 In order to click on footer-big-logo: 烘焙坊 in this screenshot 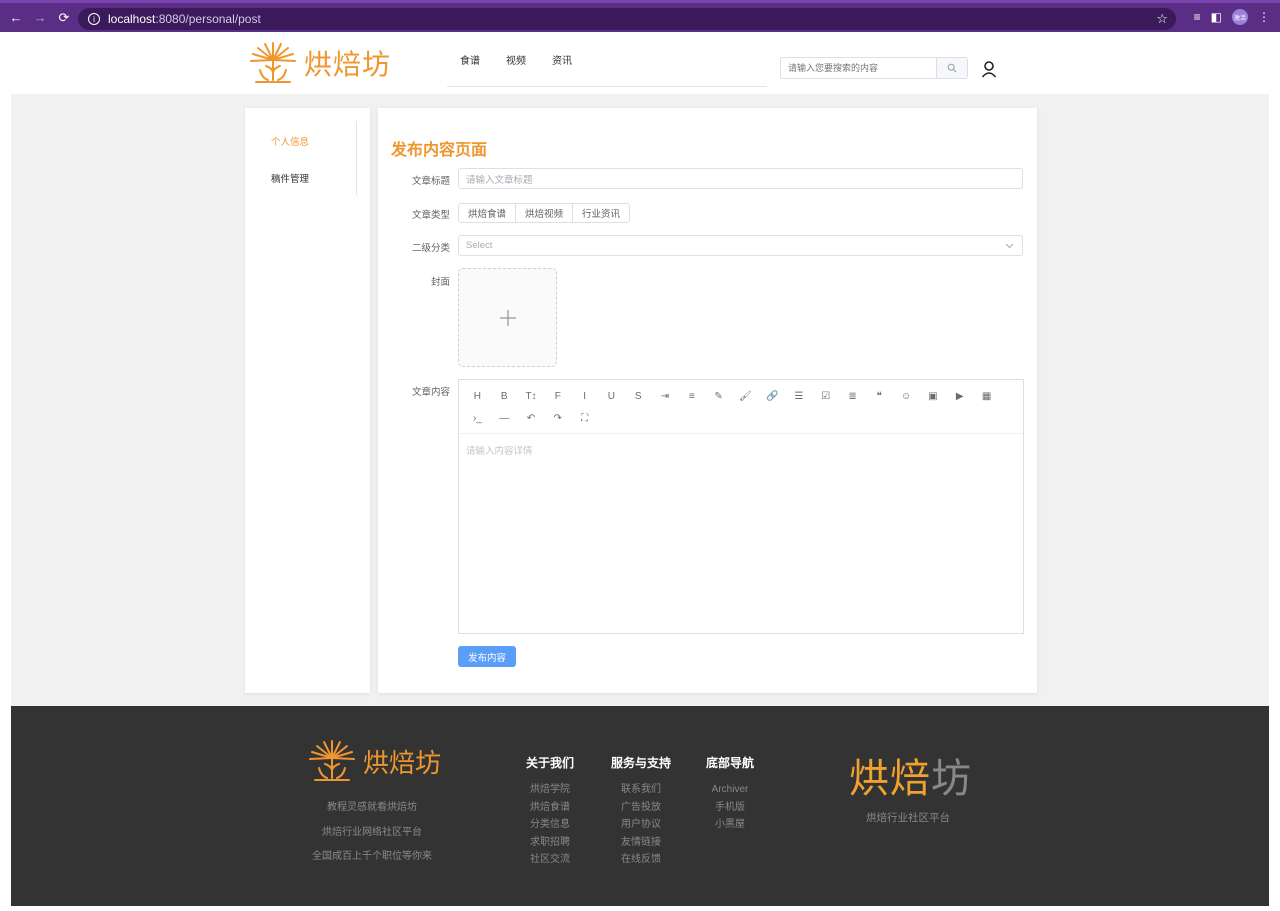, I will do `click(910, 775)`.